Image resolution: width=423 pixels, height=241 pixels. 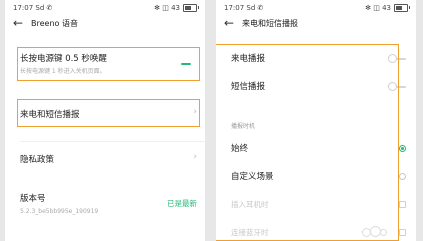 I want to click on version-status: 已是最新, so click(x=182, y=203).